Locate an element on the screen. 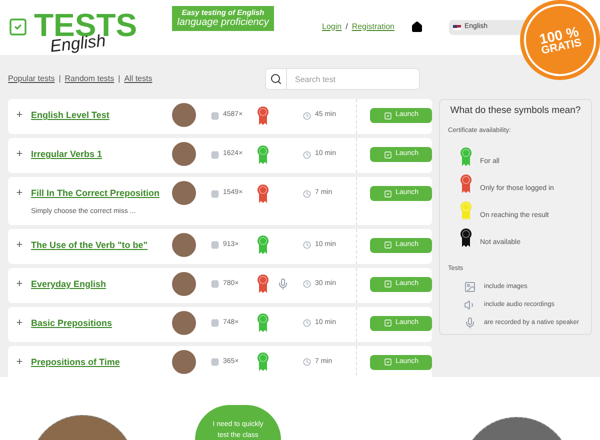 This screenshot has height=440, width=600. nav-link: Popular tests is located at coordinates (31, 79).